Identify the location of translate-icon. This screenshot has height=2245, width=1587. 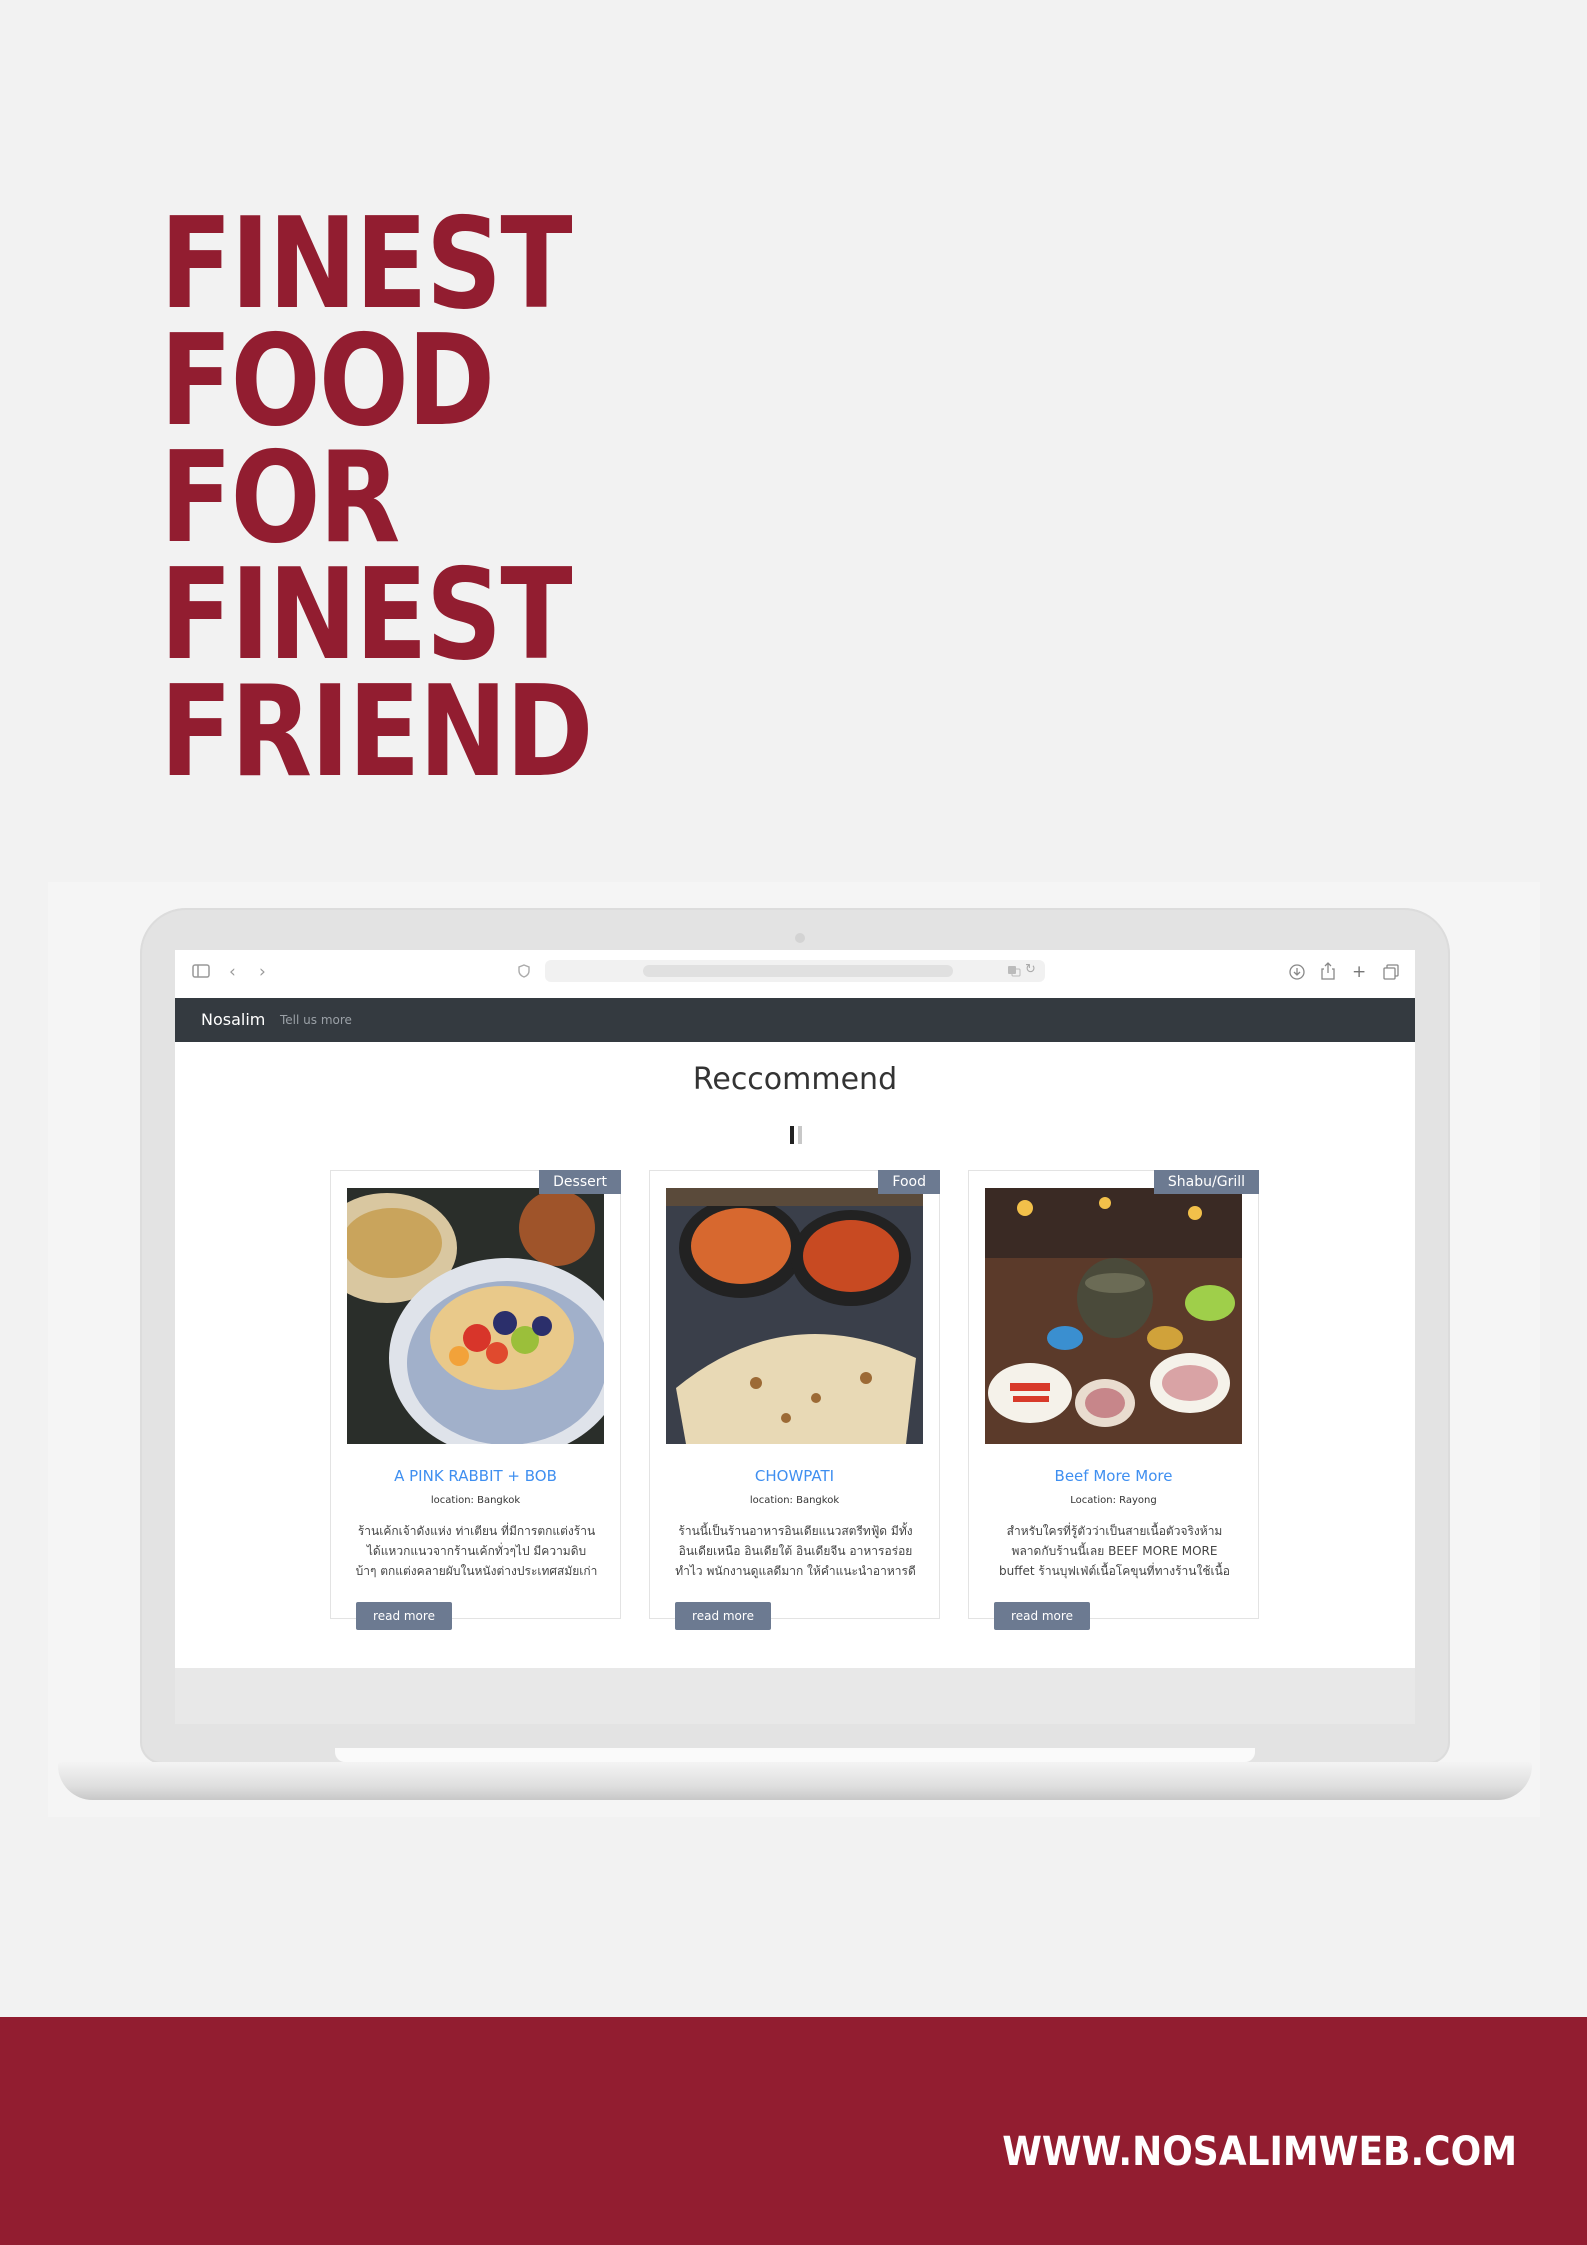
(1014, 971).